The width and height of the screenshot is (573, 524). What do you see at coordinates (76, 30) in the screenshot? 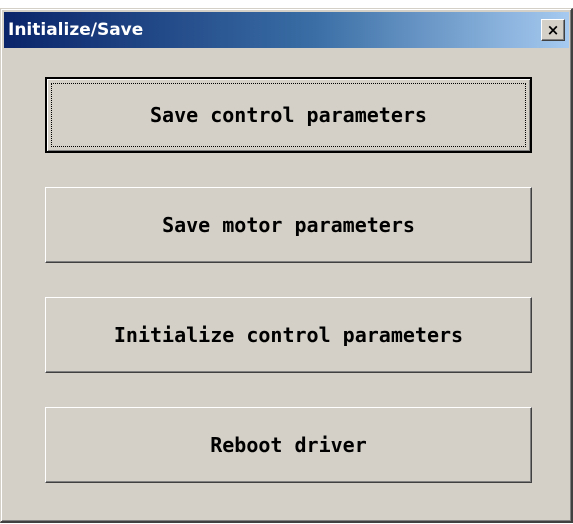
I see `window-title: Initialize/Save` at bounding box center [76, 30].